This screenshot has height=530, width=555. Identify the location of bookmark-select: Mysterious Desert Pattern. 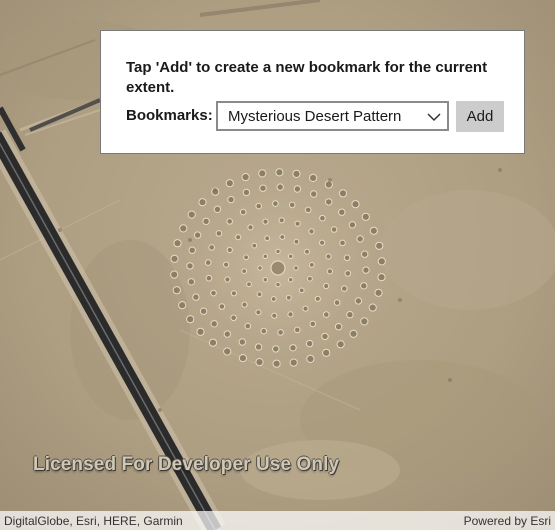
(332, 116).